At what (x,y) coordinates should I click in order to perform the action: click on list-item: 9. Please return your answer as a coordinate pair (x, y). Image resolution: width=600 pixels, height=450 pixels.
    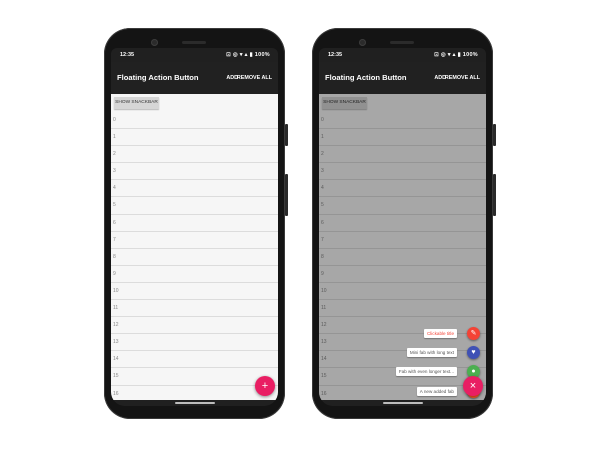
    Looking at the image, I should click on (194, 274).